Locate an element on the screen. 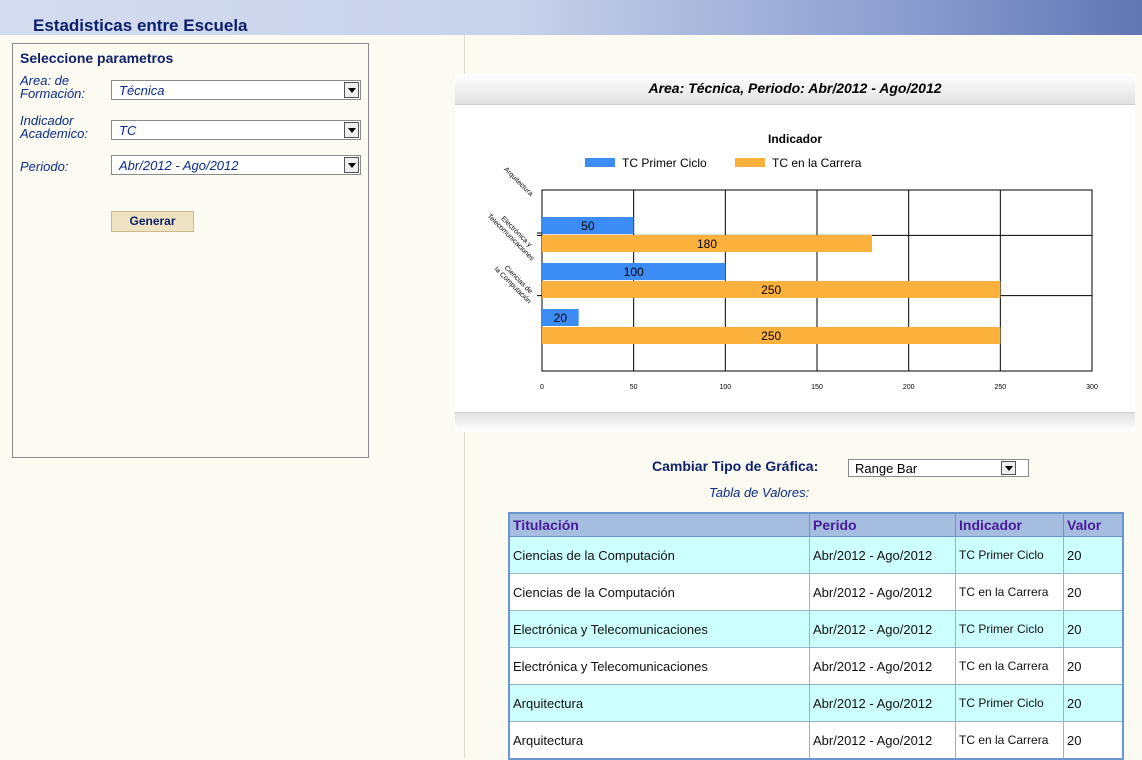 The height and width of the screenshot is (760, 1142). table-caption: Tabla de Valores: is located at coordinates (759, 492).